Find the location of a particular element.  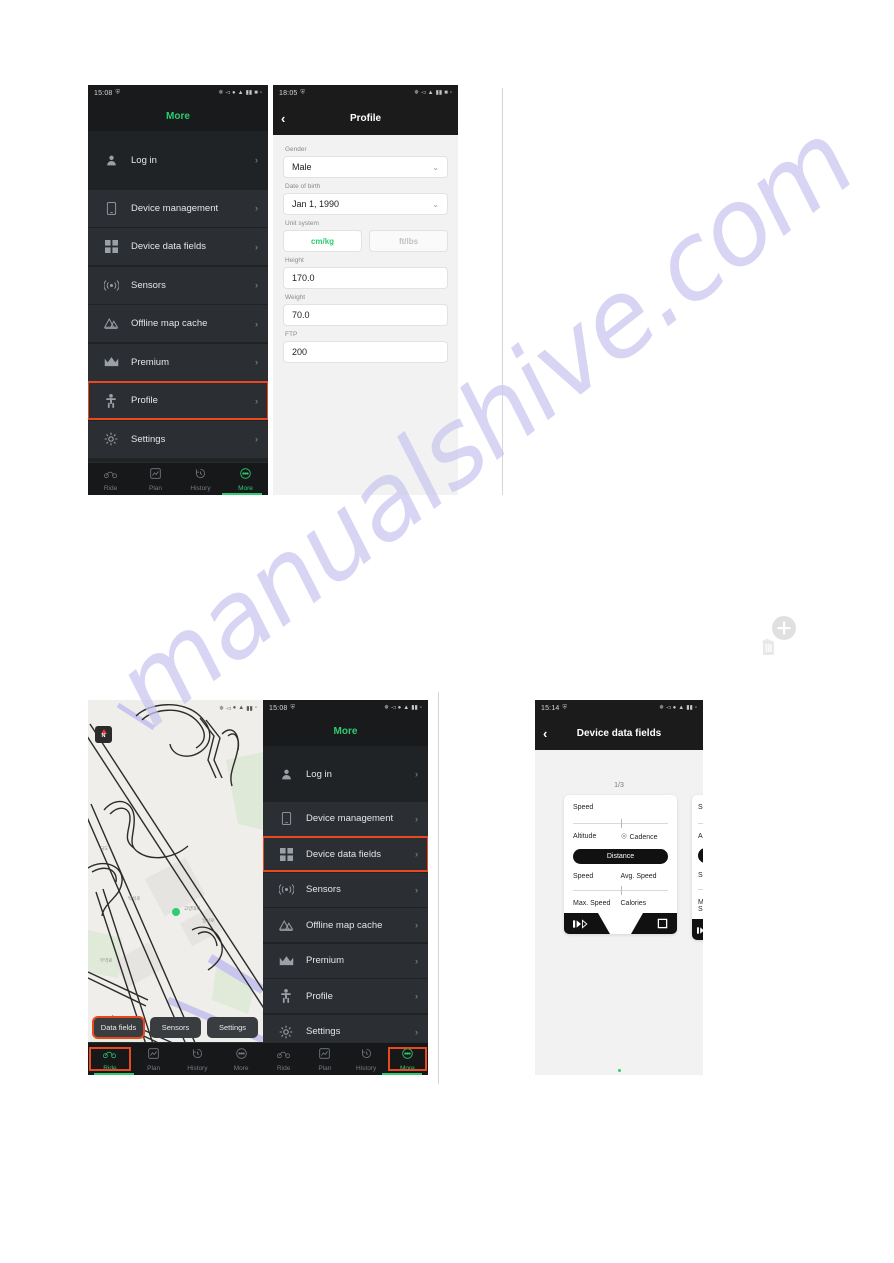

person-icon is located at coordinates (286, 774).